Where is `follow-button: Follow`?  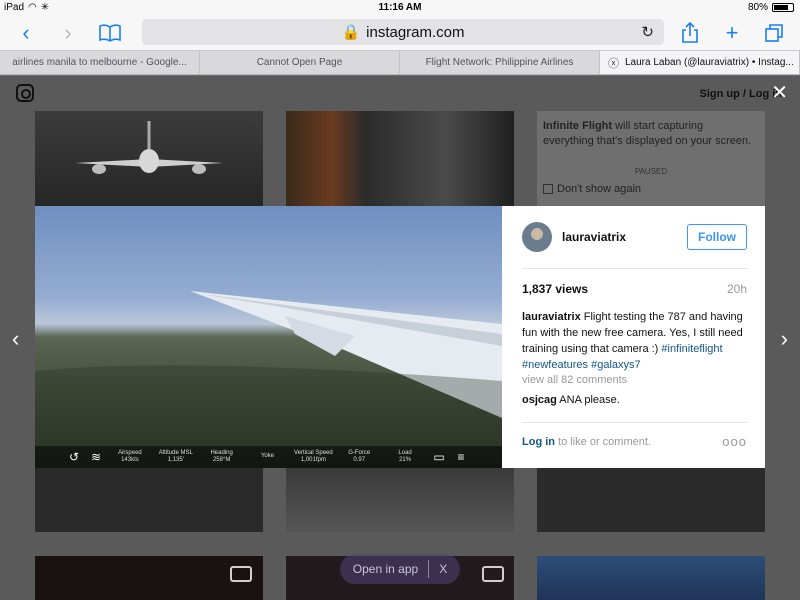 follow-button: Follow is located at coordinates (717, 237).